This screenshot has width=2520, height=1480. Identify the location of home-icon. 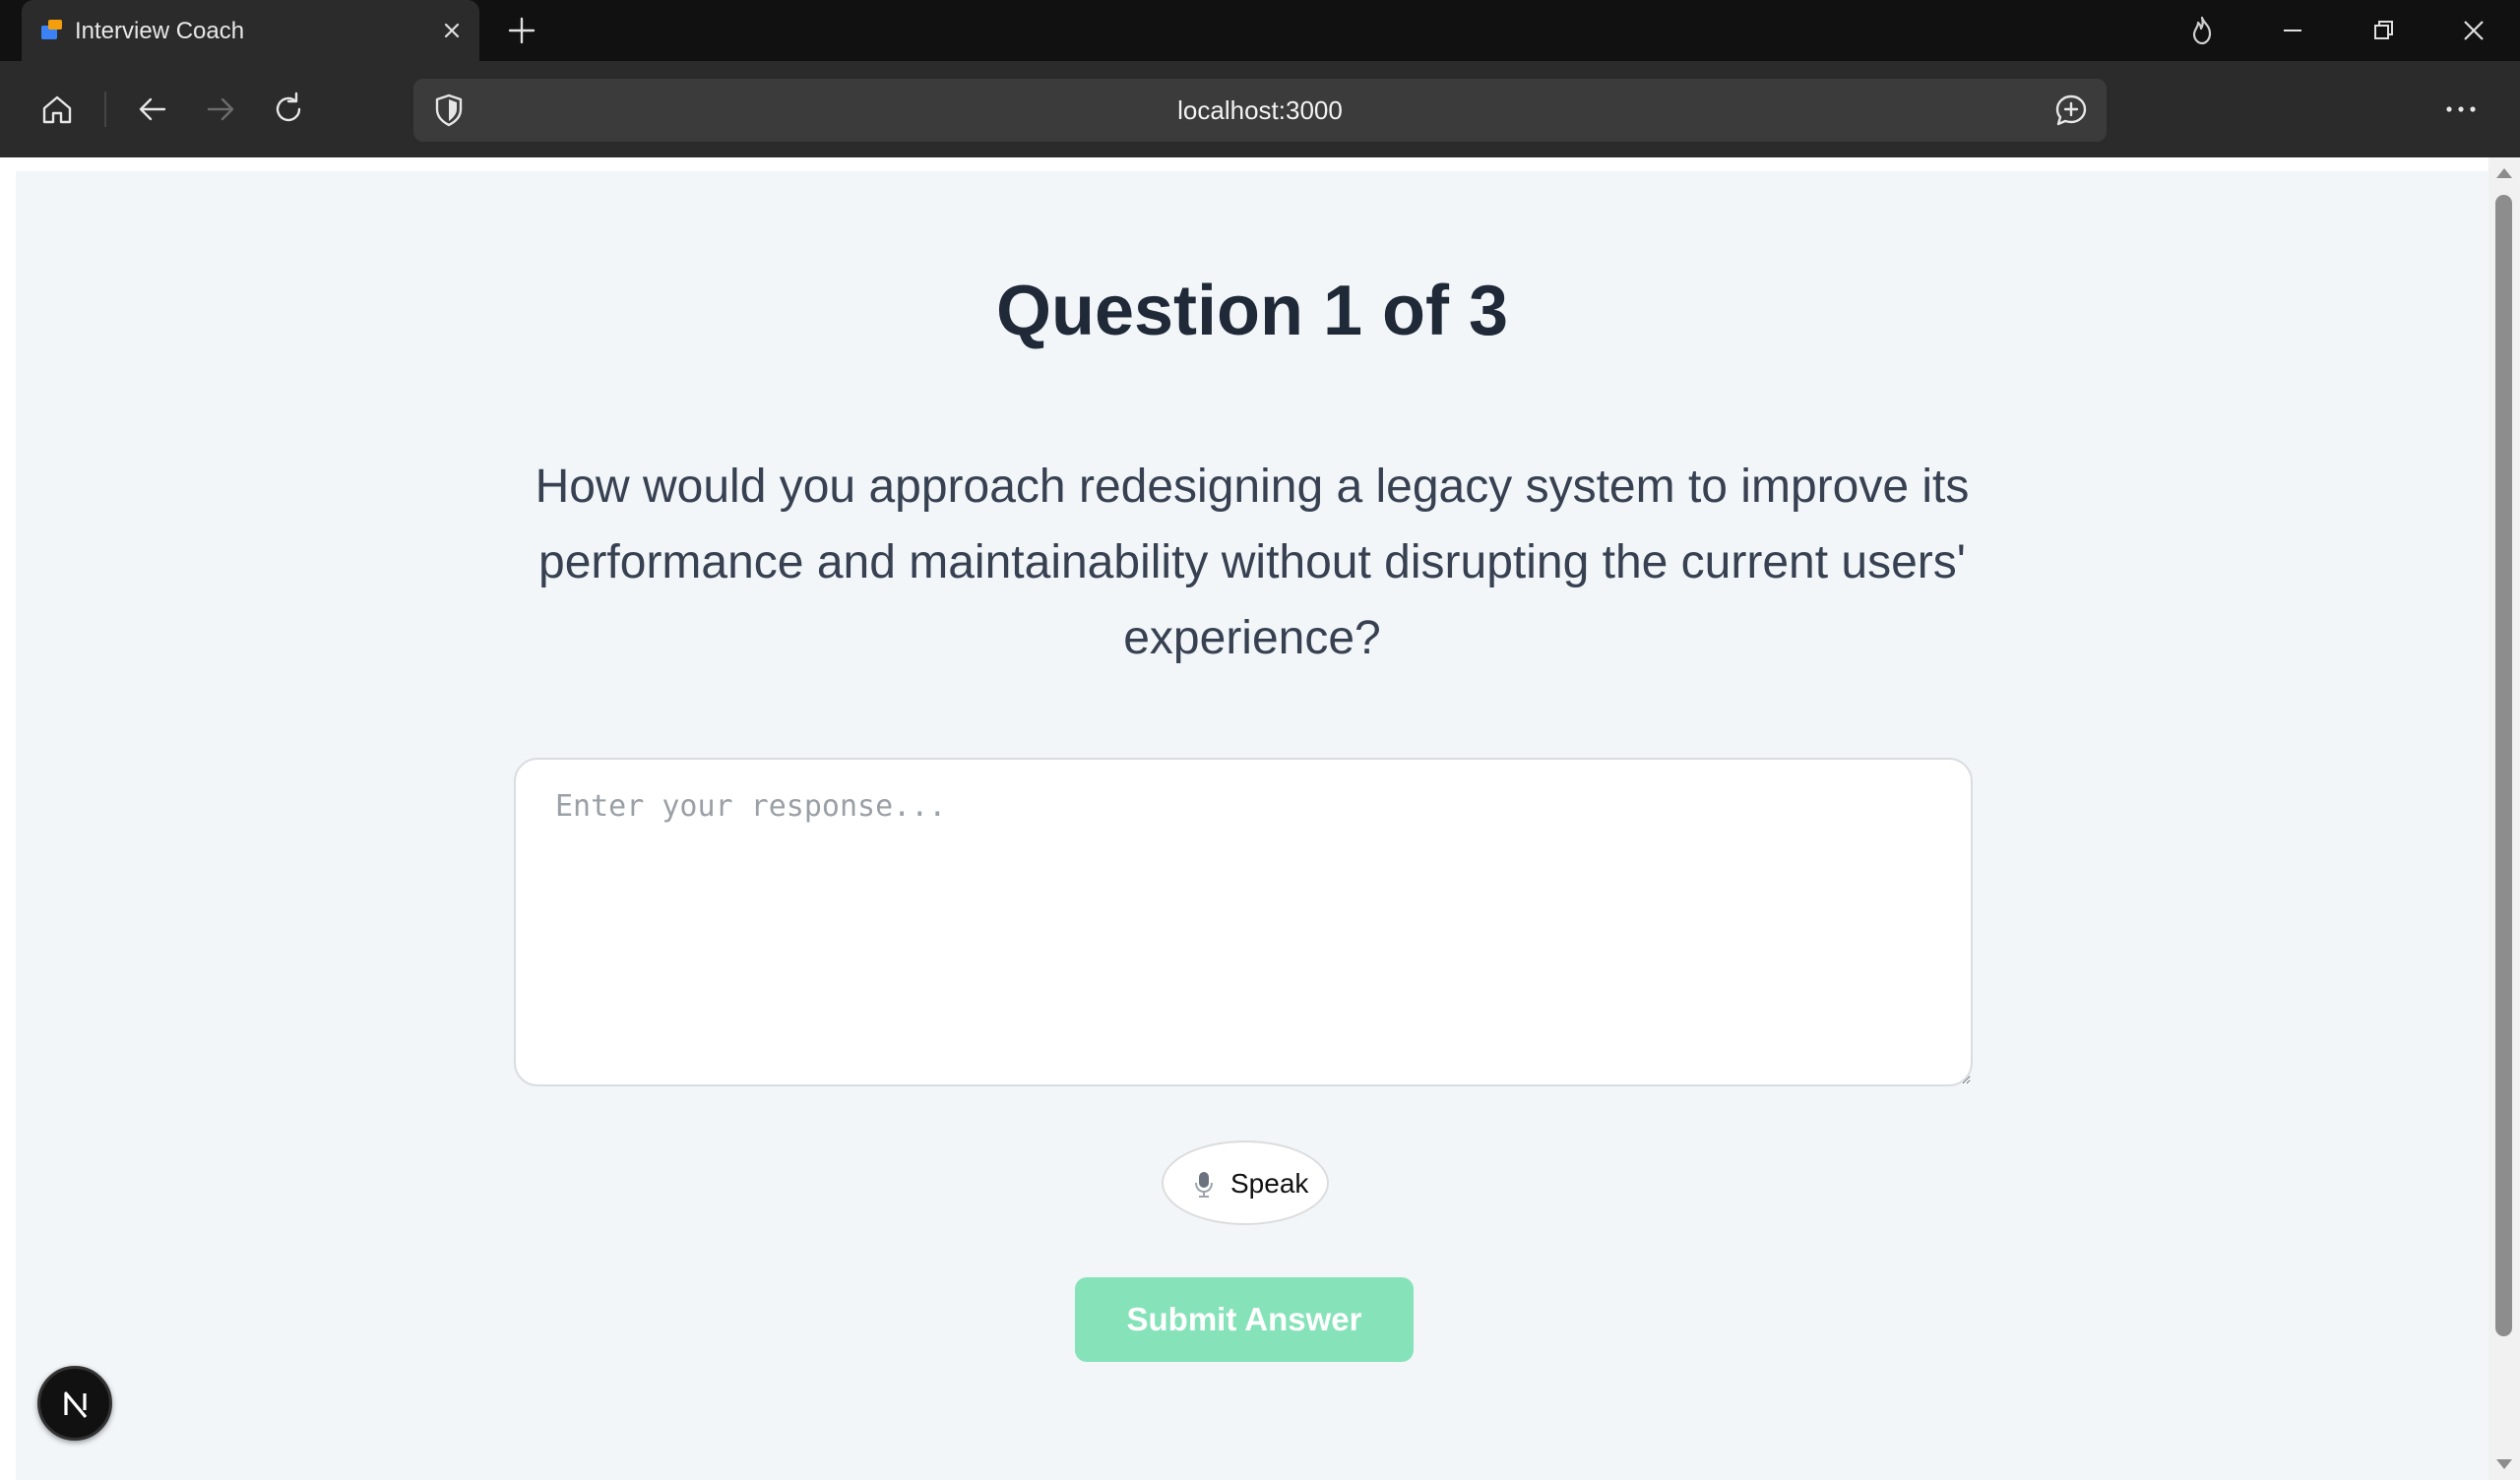
(57, 110).